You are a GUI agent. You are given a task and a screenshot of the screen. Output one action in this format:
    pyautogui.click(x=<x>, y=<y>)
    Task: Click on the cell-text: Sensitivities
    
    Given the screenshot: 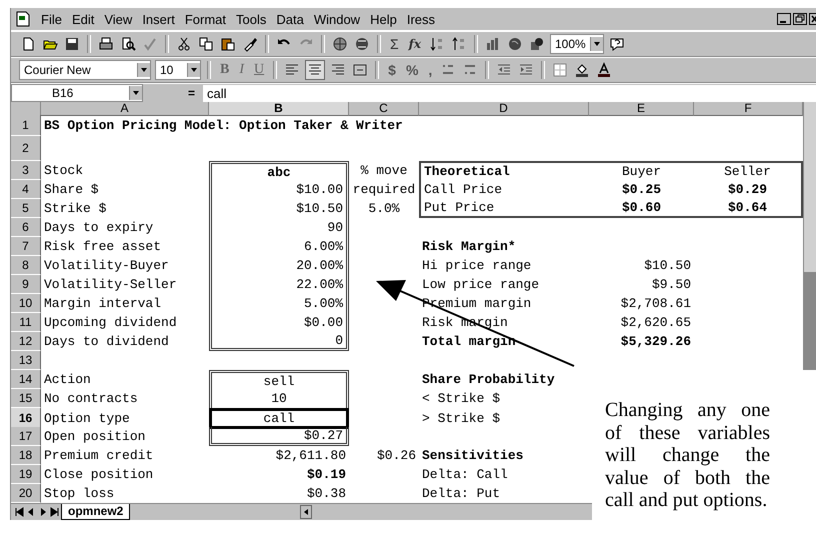 What is the action you would take?
    pyautogui.click(x=473, y=455)
    